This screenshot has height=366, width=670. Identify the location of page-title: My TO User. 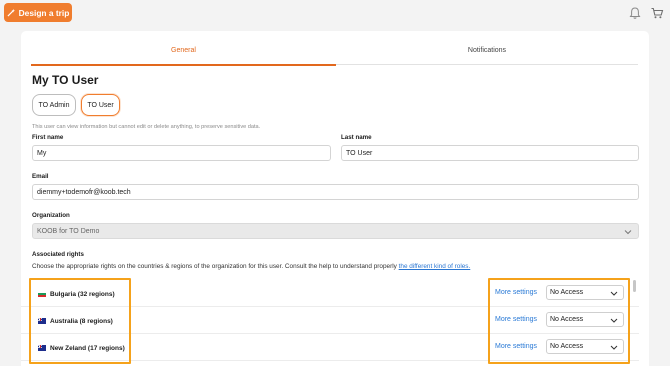
(65, 80).